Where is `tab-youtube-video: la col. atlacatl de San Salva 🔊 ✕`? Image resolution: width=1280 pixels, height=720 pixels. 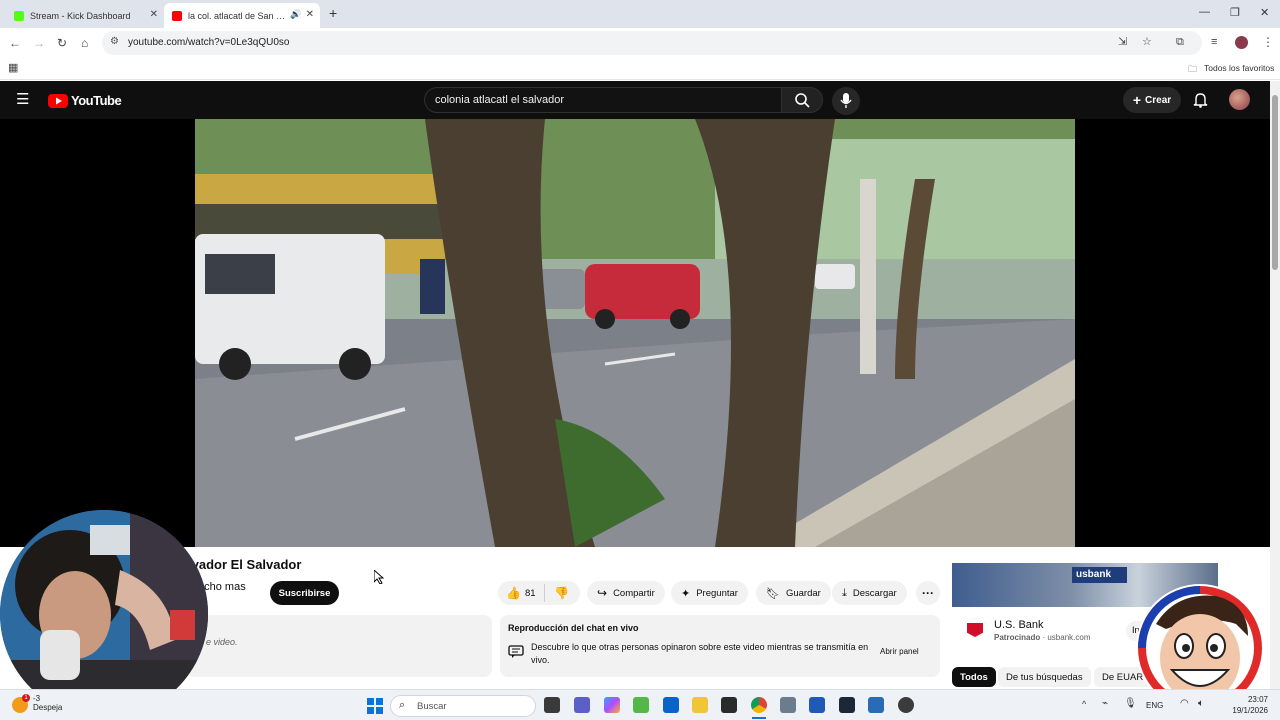
tab-youtube-video: la col. atlacatl de San Salva 🔊 ✕ is located at coordinates (242, 15).